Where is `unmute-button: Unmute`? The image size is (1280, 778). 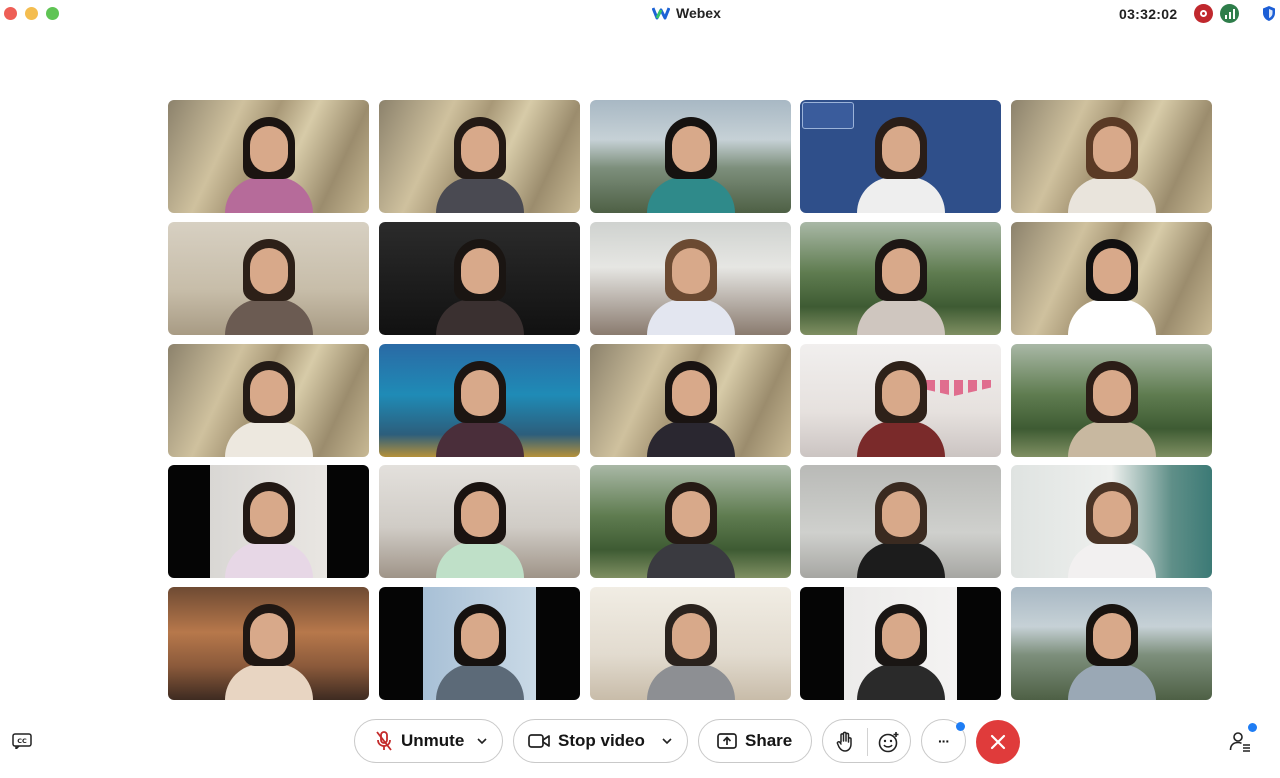 unmute-button: Unmute is located at coordinates (428, 741).